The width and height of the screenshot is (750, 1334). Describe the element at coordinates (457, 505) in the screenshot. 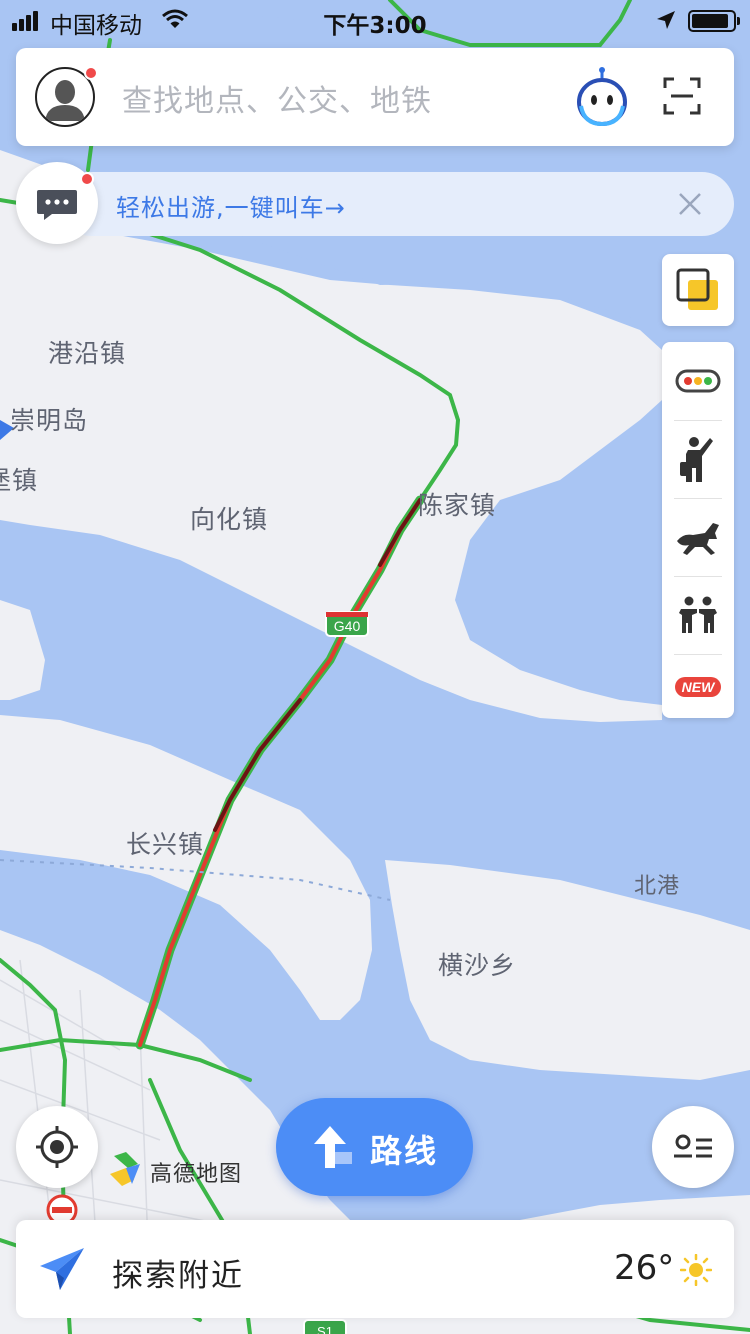

I see `map-label-chenjia: 陈家镇` at that location.